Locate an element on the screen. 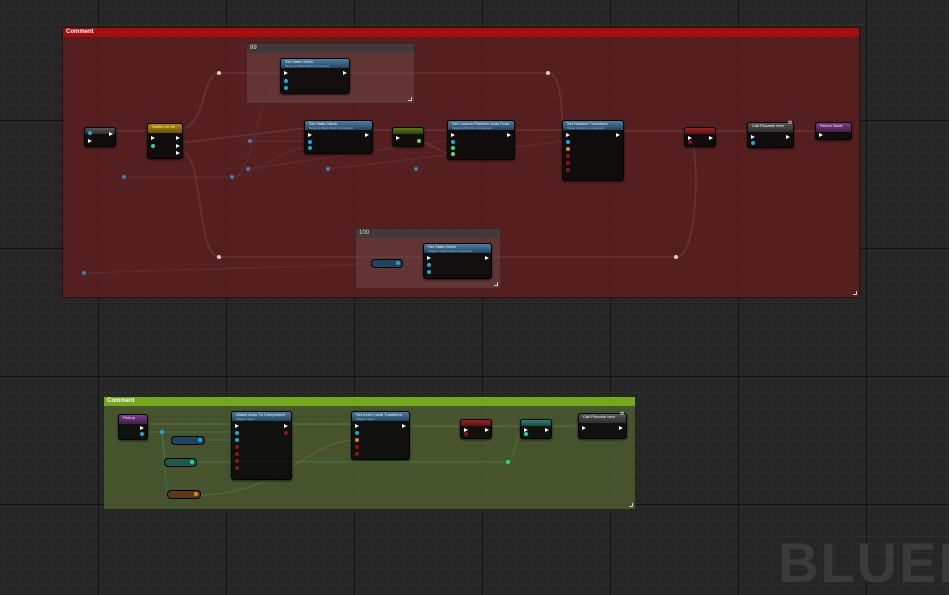 This screenshot has width=949, height=595. index-pin is located at coordinates (453, 148).